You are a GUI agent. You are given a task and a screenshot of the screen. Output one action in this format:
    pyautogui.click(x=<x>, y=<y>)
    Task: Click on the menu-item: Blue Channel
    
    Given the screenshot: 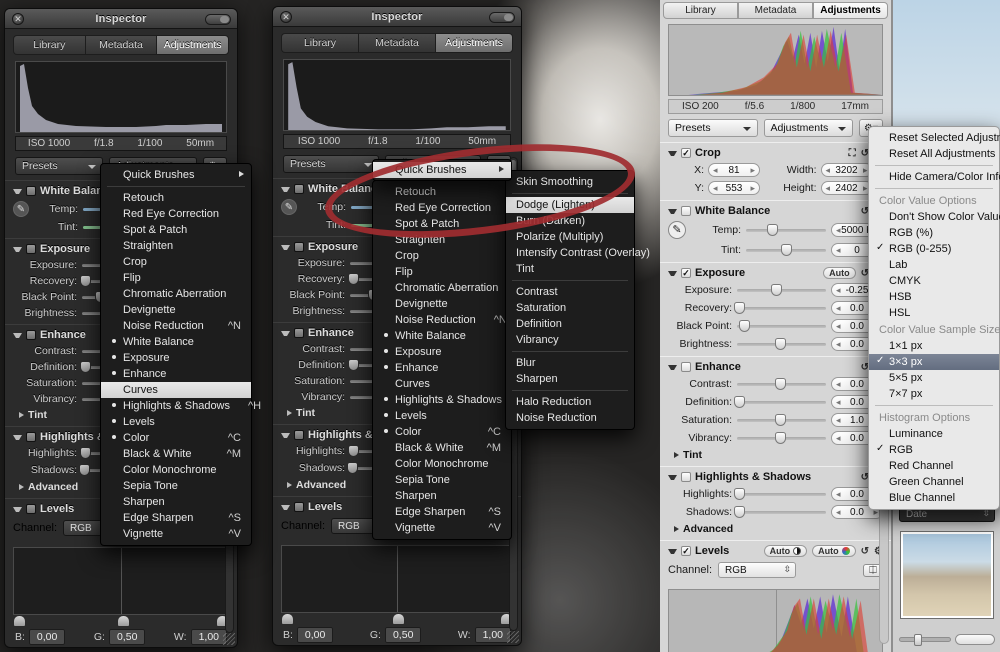 What is the action you would take?
    pyautogui.click(x=934, y=498)
    